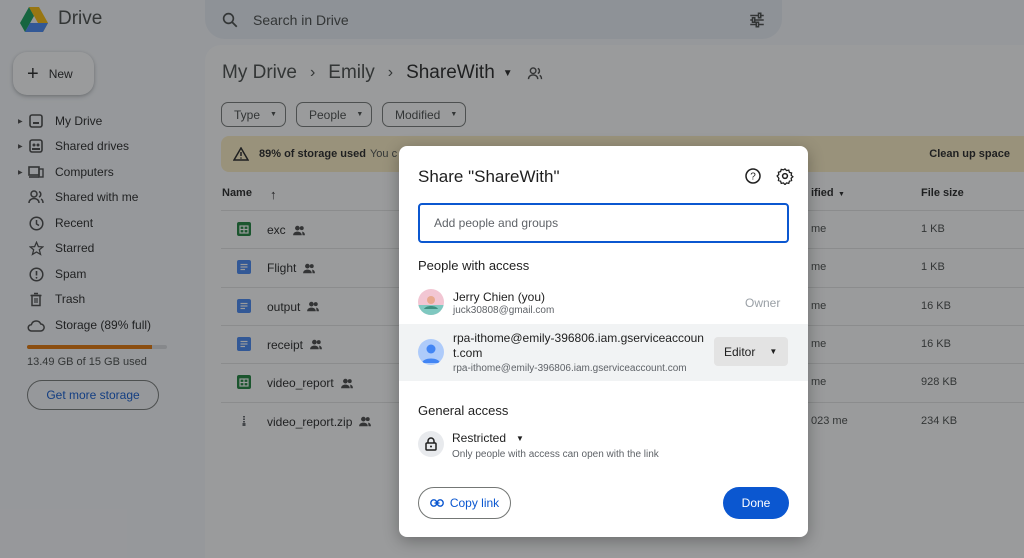  Describe the element at coordinates (474, 503) in the screenshot. I see `copy-link-label: Copy link` at that location.